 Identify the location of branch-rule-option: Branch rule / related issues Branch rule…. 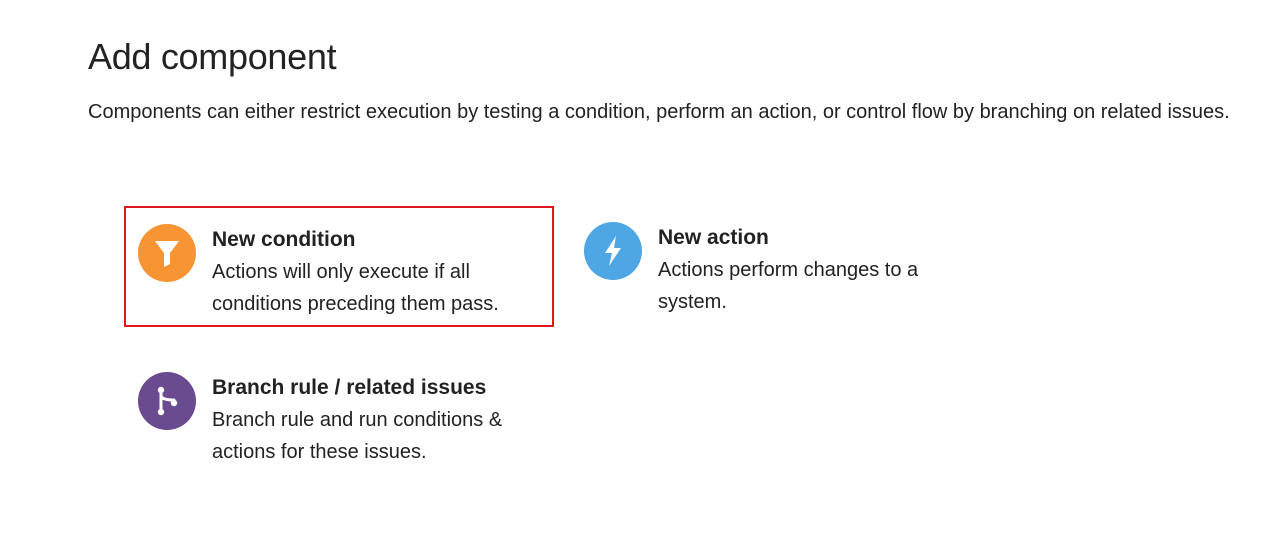
(350, 420).